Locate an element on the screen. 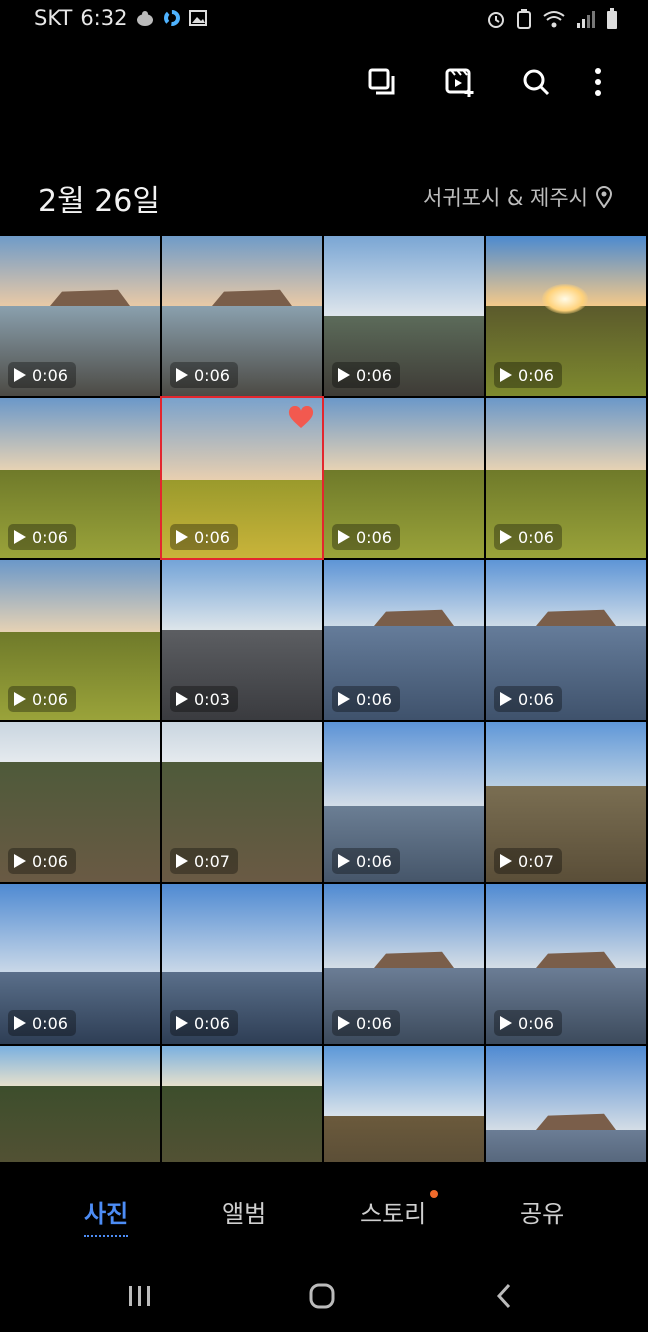 This screenshot has width=648, height=1332. create-video-button is located at coordinates (460, 82).